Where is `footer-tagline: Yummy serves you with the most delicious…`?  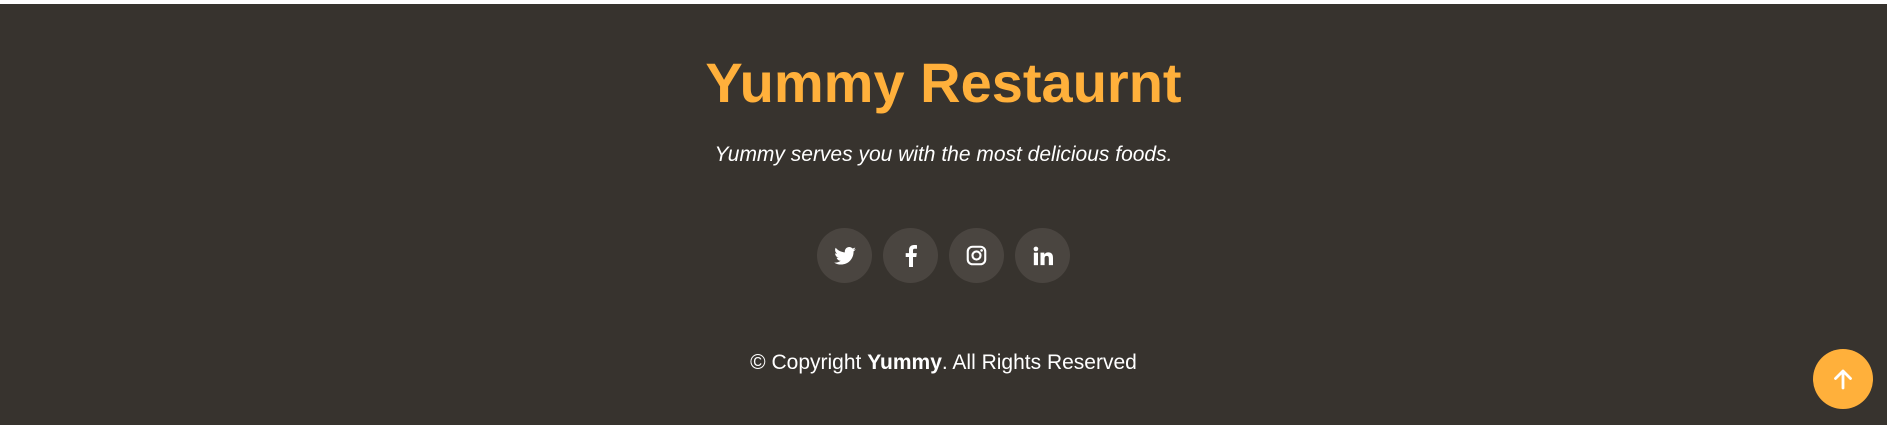 footer-tagline: Yummy serves you with the most delicious… is located at coordinates (943, 154).